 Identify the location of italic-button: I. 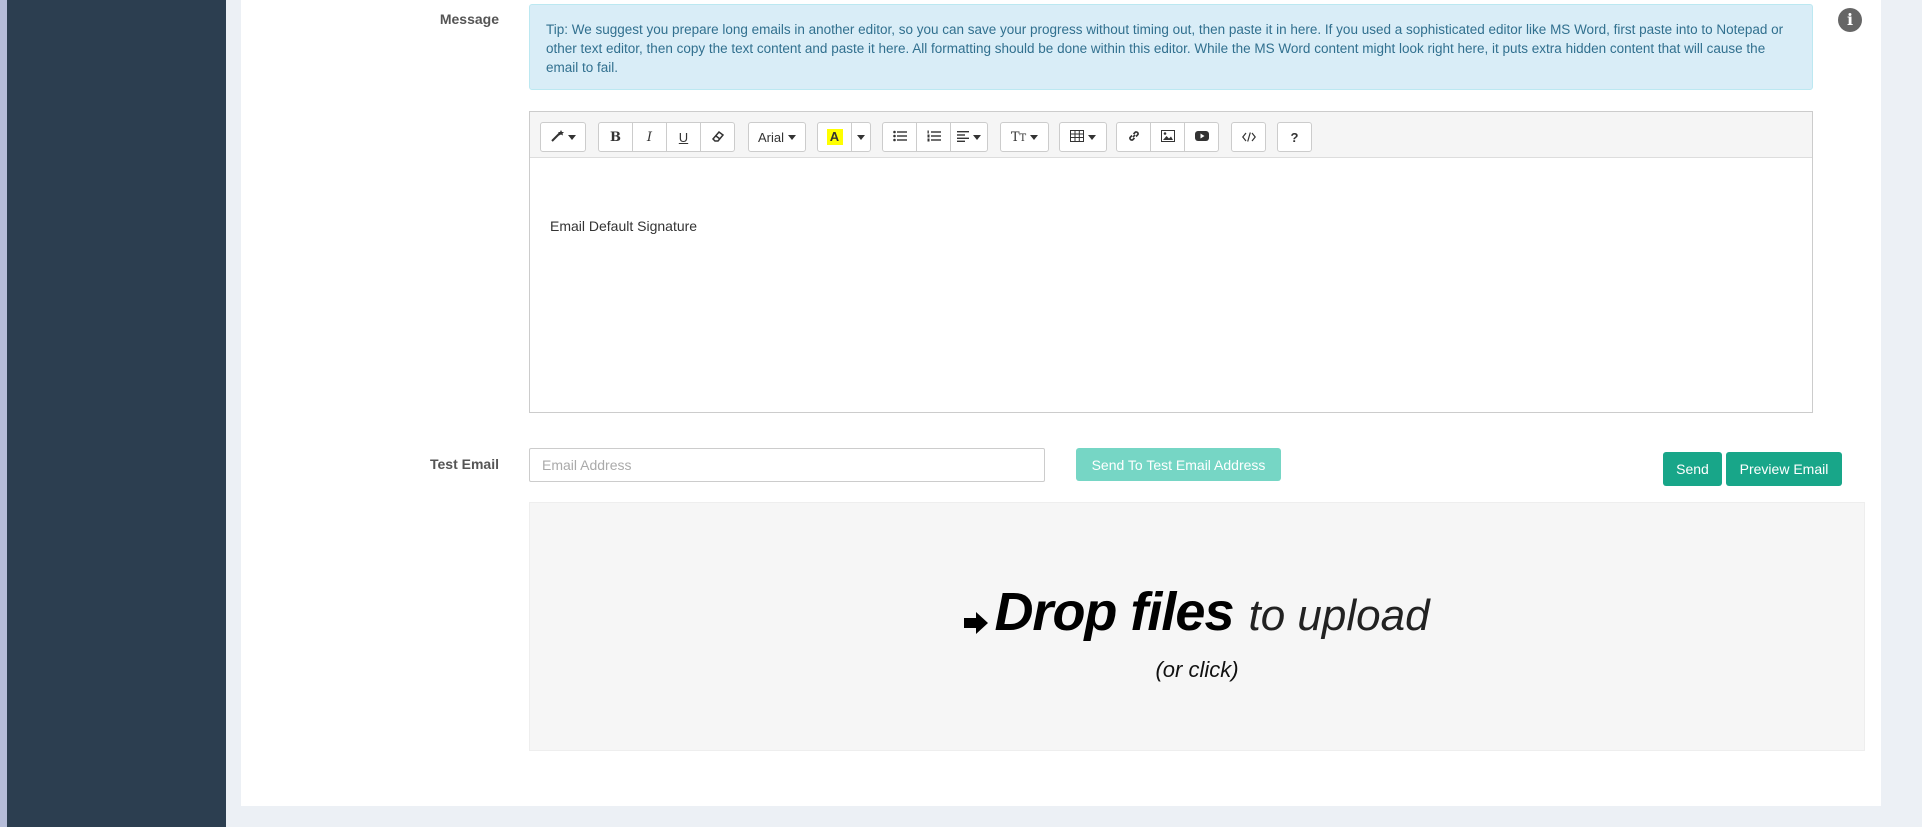
(649, 137).